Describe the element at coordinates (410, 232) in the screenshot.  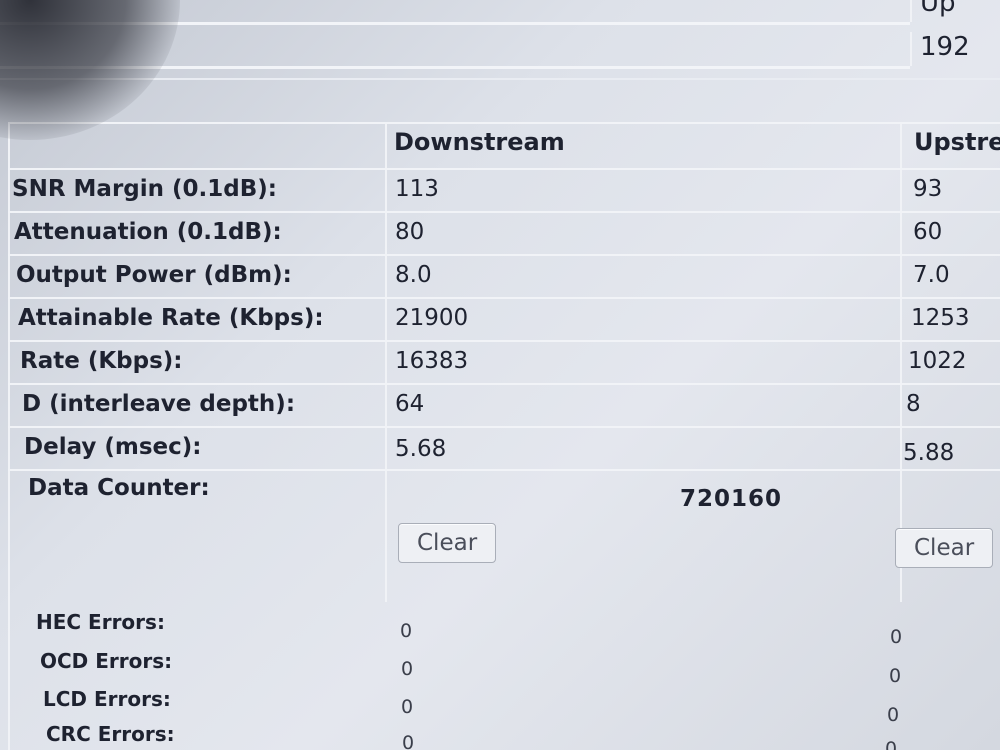
I see `stat-down: 80` at that location.